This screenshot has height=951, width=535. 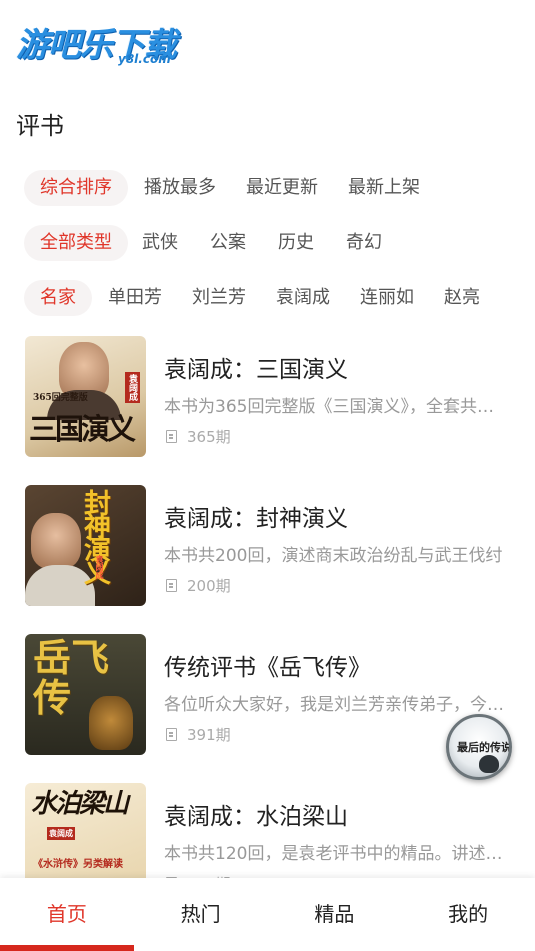 What do you see at coordinates (67, 948) in the screenshot?
I see `active-tab-indicator` at bounding box center [67, 948].